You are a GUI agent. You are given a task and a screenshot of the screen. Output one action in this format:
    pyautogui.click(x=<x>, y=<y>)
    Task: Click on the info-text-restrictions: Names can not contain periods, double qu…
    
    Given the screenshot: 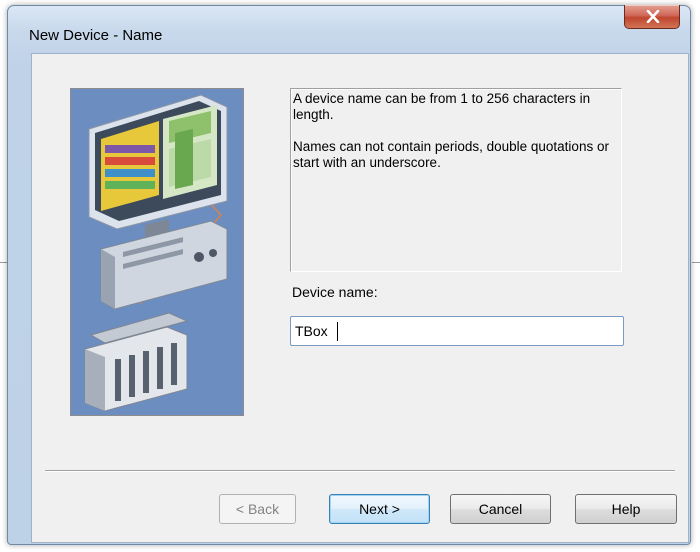 What is the action you would take?
    pyautogui.click(x=451, y=154)
    